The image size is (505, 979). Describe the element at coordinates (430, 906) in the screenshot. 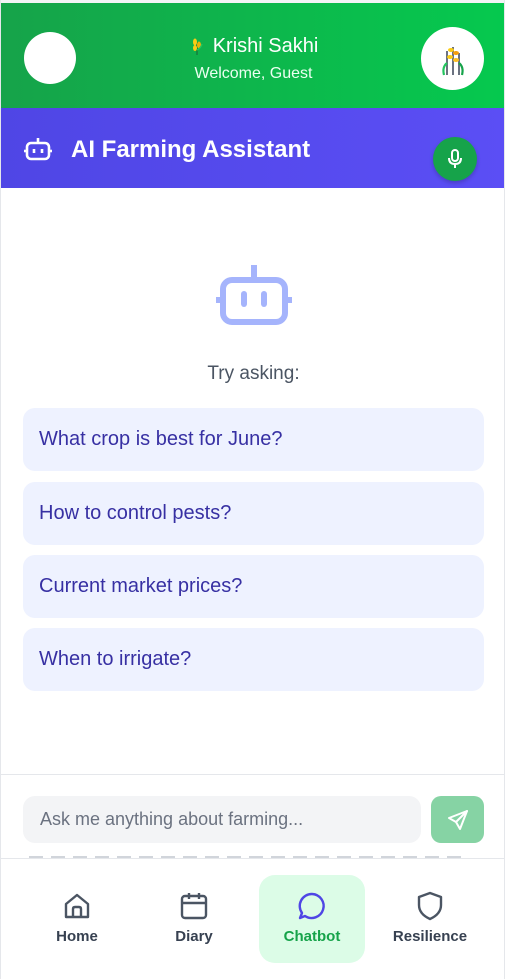

I see `shield-icon` at that location.